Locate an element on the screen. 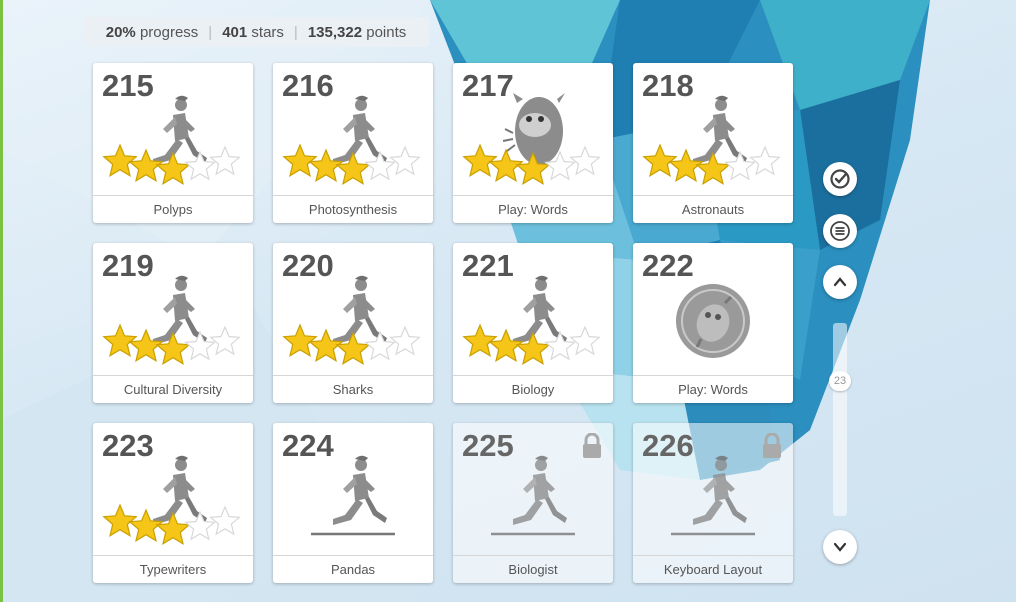 This screenshot has width=1016, height=602. lesson-number: 218 is located at coordinates (668, 85).